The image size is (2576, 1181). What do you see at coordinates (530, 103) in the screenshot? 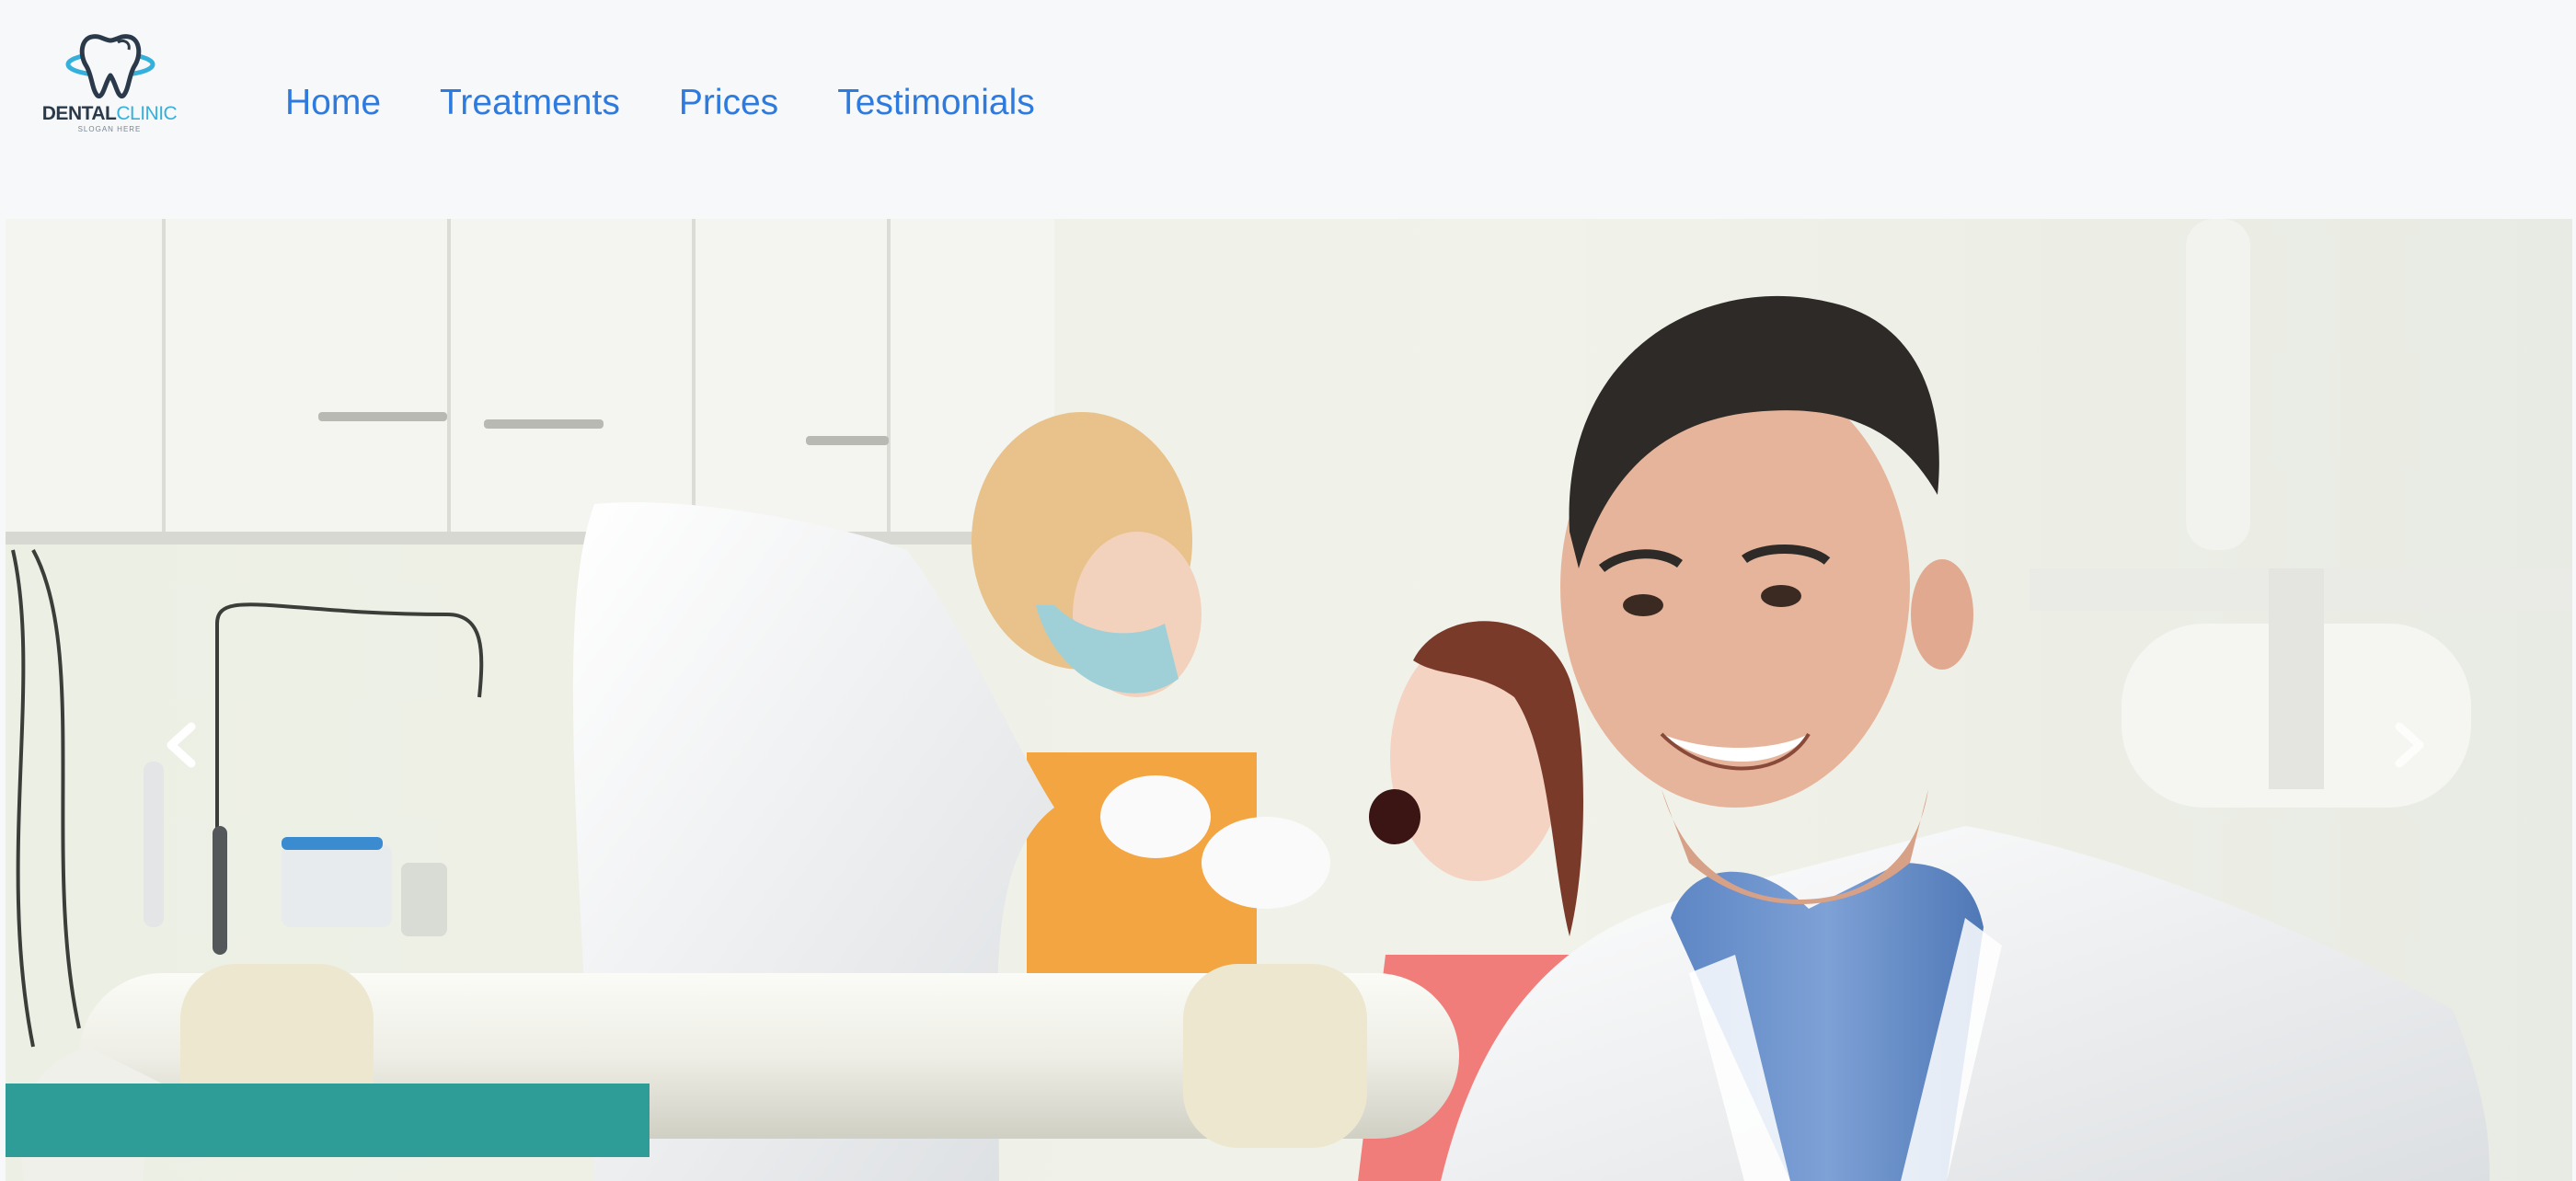
I see `nav-link-treatments: Treatments` at bounding box center [530, 103].